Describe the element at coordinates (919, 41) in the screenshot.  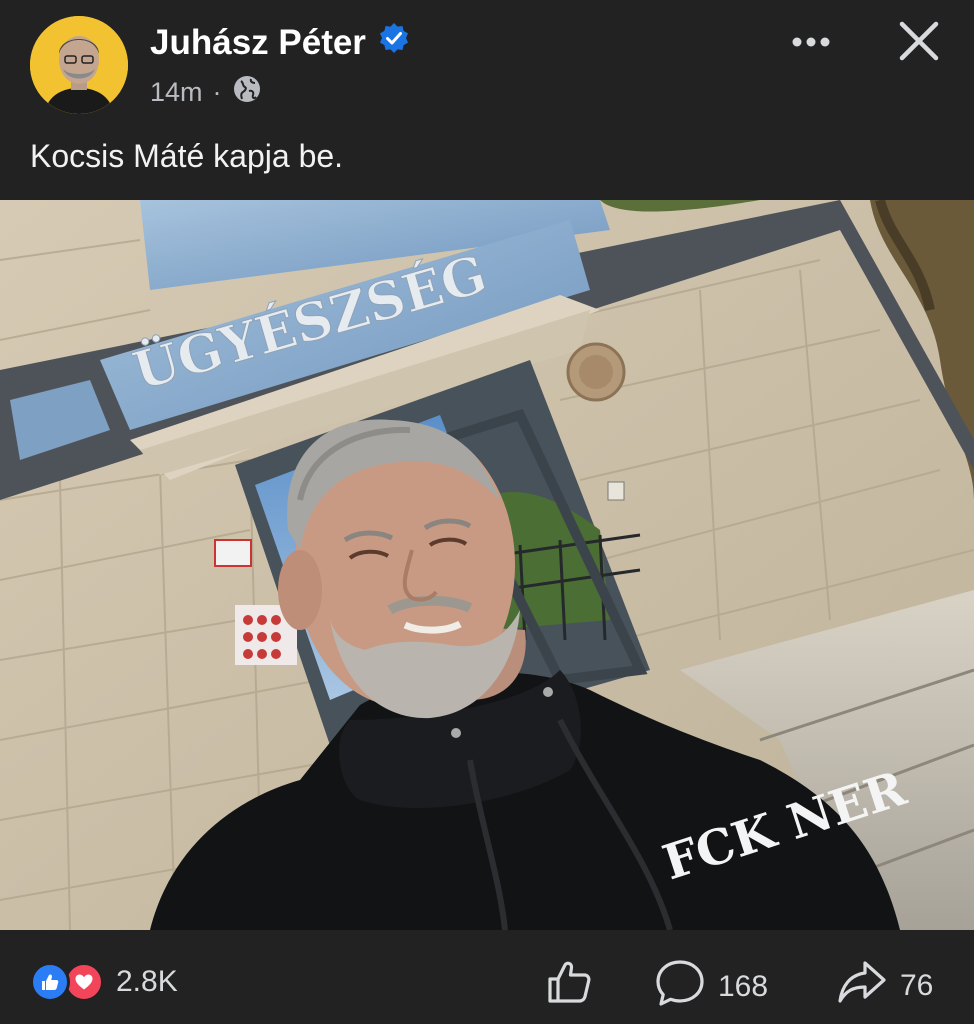
I see `close-icon` at that location.